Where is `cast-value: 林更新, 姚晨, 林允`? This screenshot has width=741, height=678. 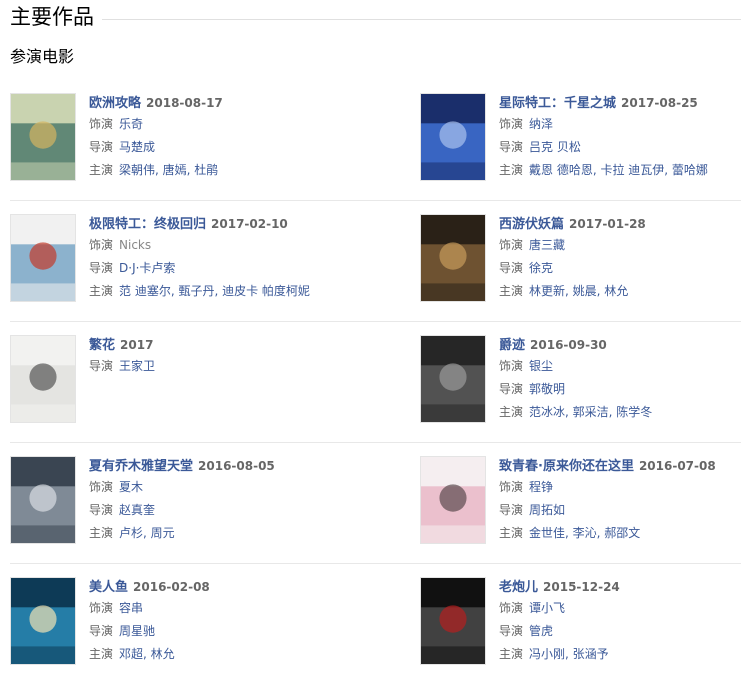 cast-value: 林更新, 姚晨, 林允 is located at coordinates (578, 291).